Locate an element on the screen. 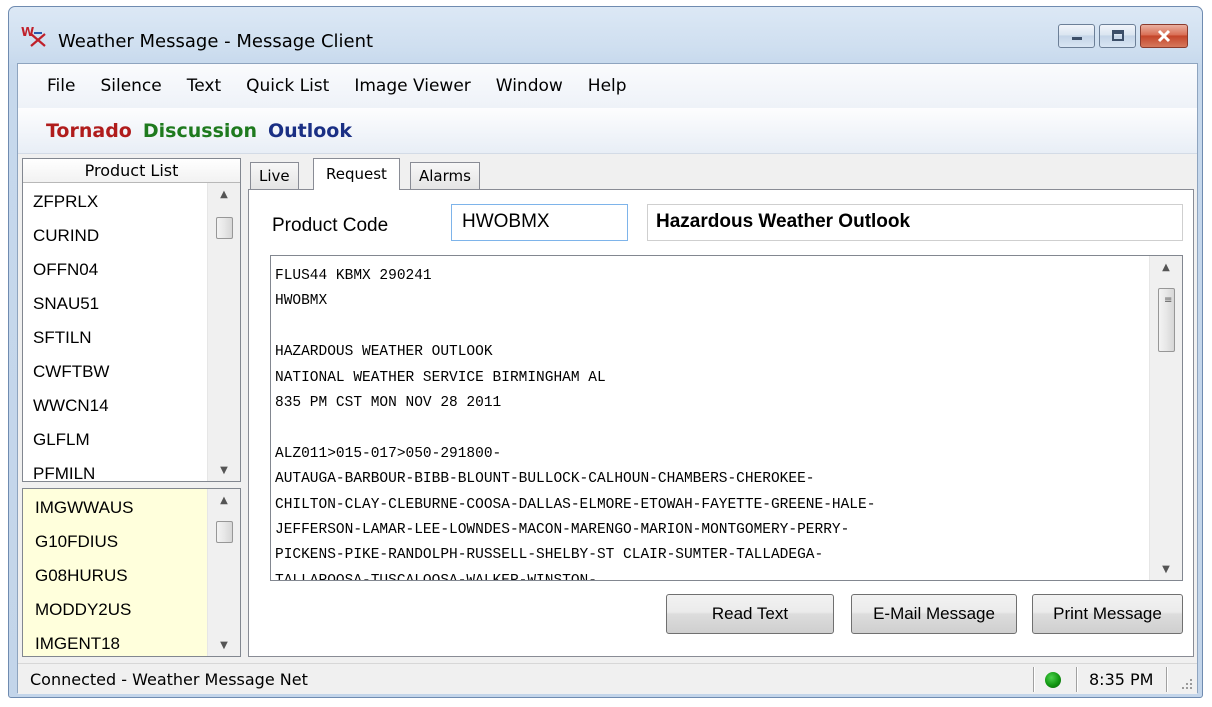  quick-outlook: Outlook is located at coordinates (310, 131).